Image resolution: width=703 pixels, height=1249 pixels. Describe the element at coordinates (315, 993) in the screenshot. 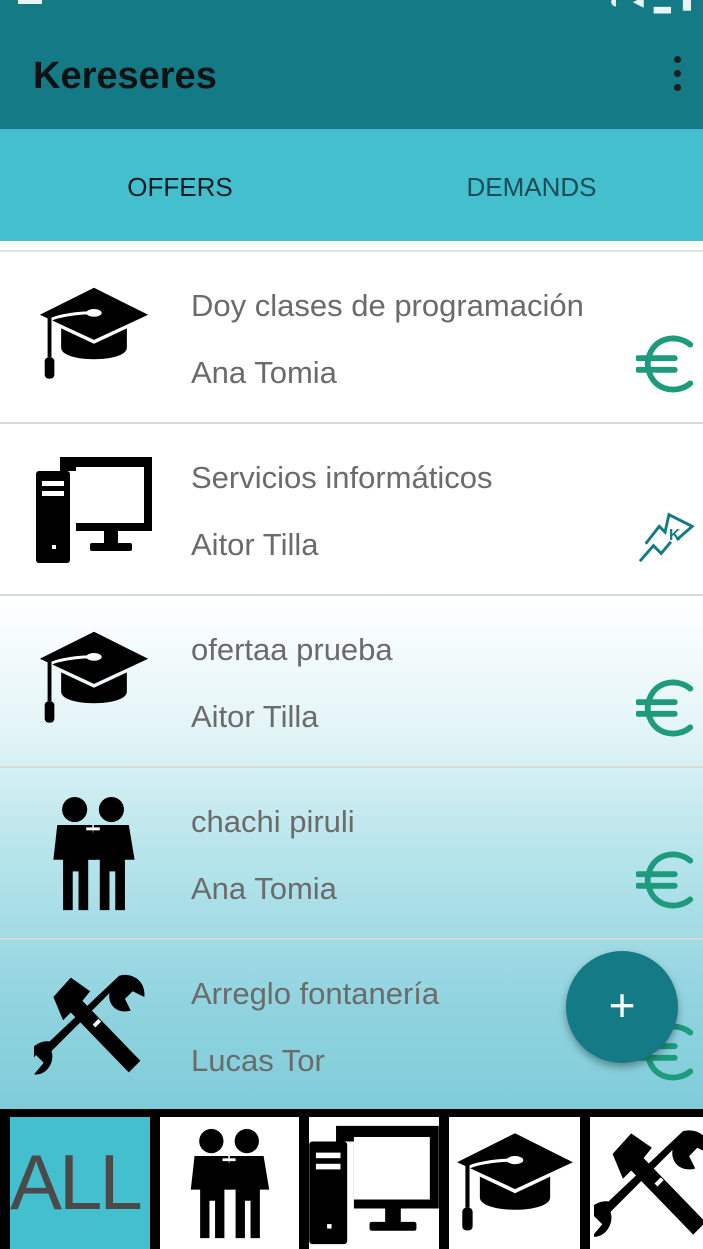

I see `item-title: Arreglo fontanería` at that location.